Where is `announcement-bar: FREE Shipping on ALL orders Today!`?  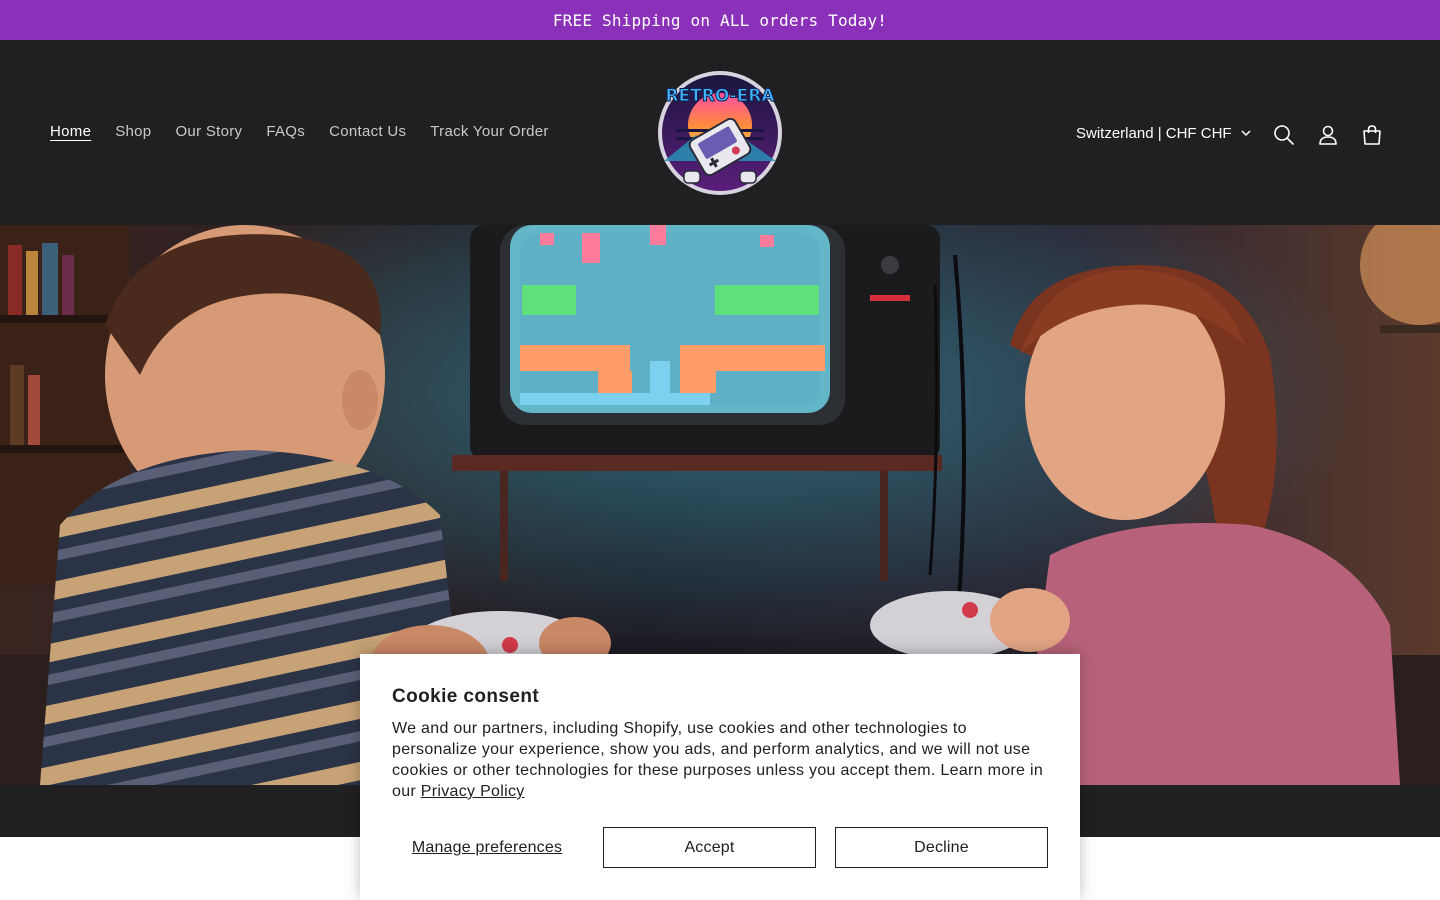
announcement-bar: FREE Shipping on ALL orders Today! is located at coordinates (720, 20).